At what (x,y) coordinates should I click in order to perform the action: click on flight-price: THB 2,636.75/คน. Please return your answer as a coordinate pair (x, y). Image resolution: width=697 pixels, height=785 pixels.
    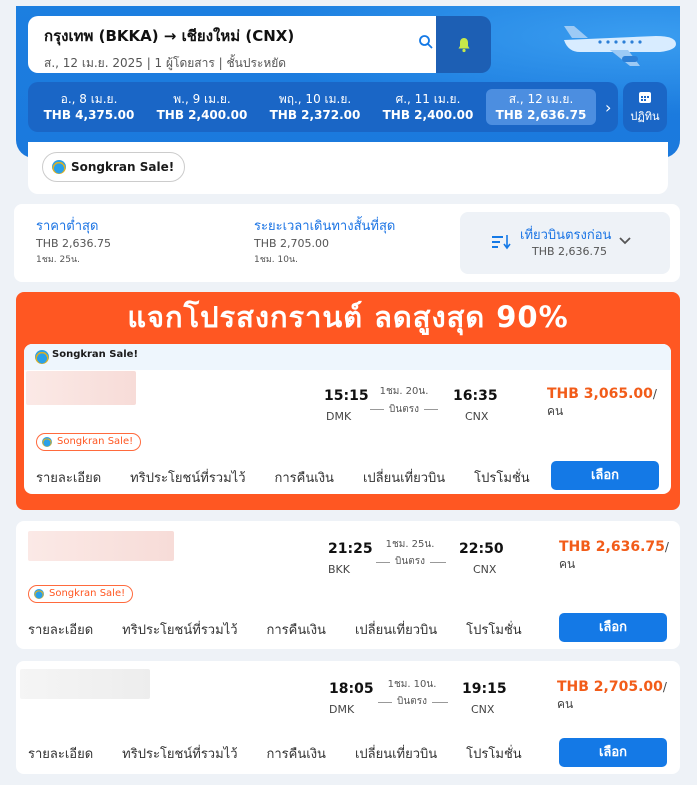
    Looking at the image, I should click on (614, 555).